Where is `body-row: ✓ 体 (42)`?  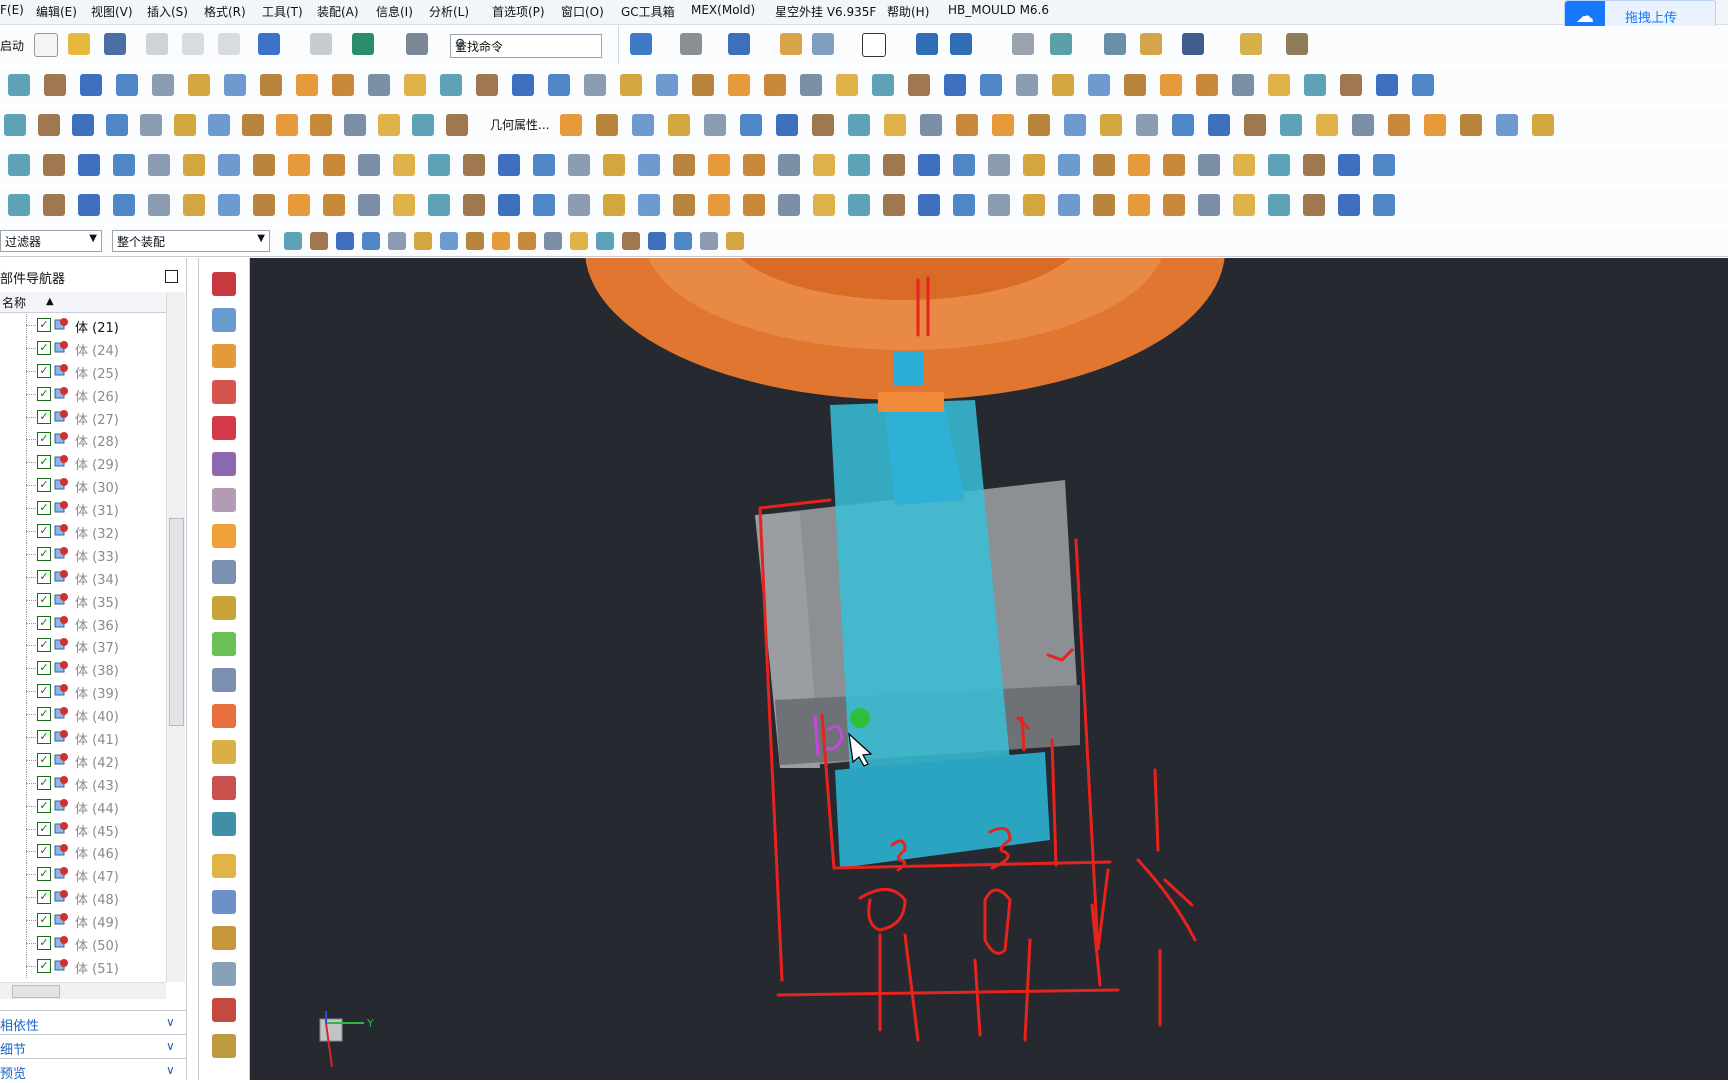
body-row: ✓ 体 (42) is located at coordinates (83, 760).